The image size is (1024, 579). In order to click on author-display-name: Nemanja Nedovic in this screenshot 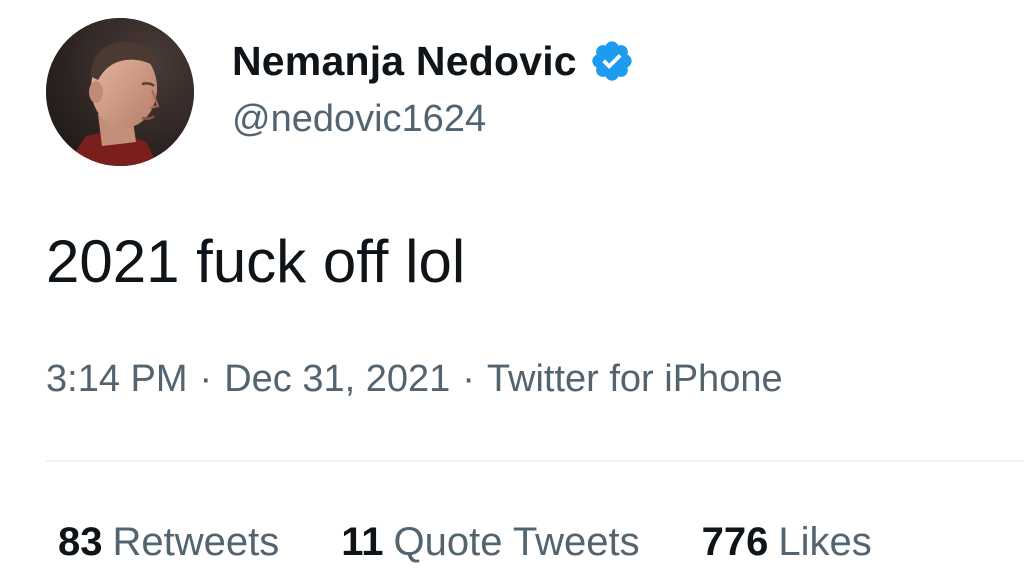, I will do `click(404, 61)`.